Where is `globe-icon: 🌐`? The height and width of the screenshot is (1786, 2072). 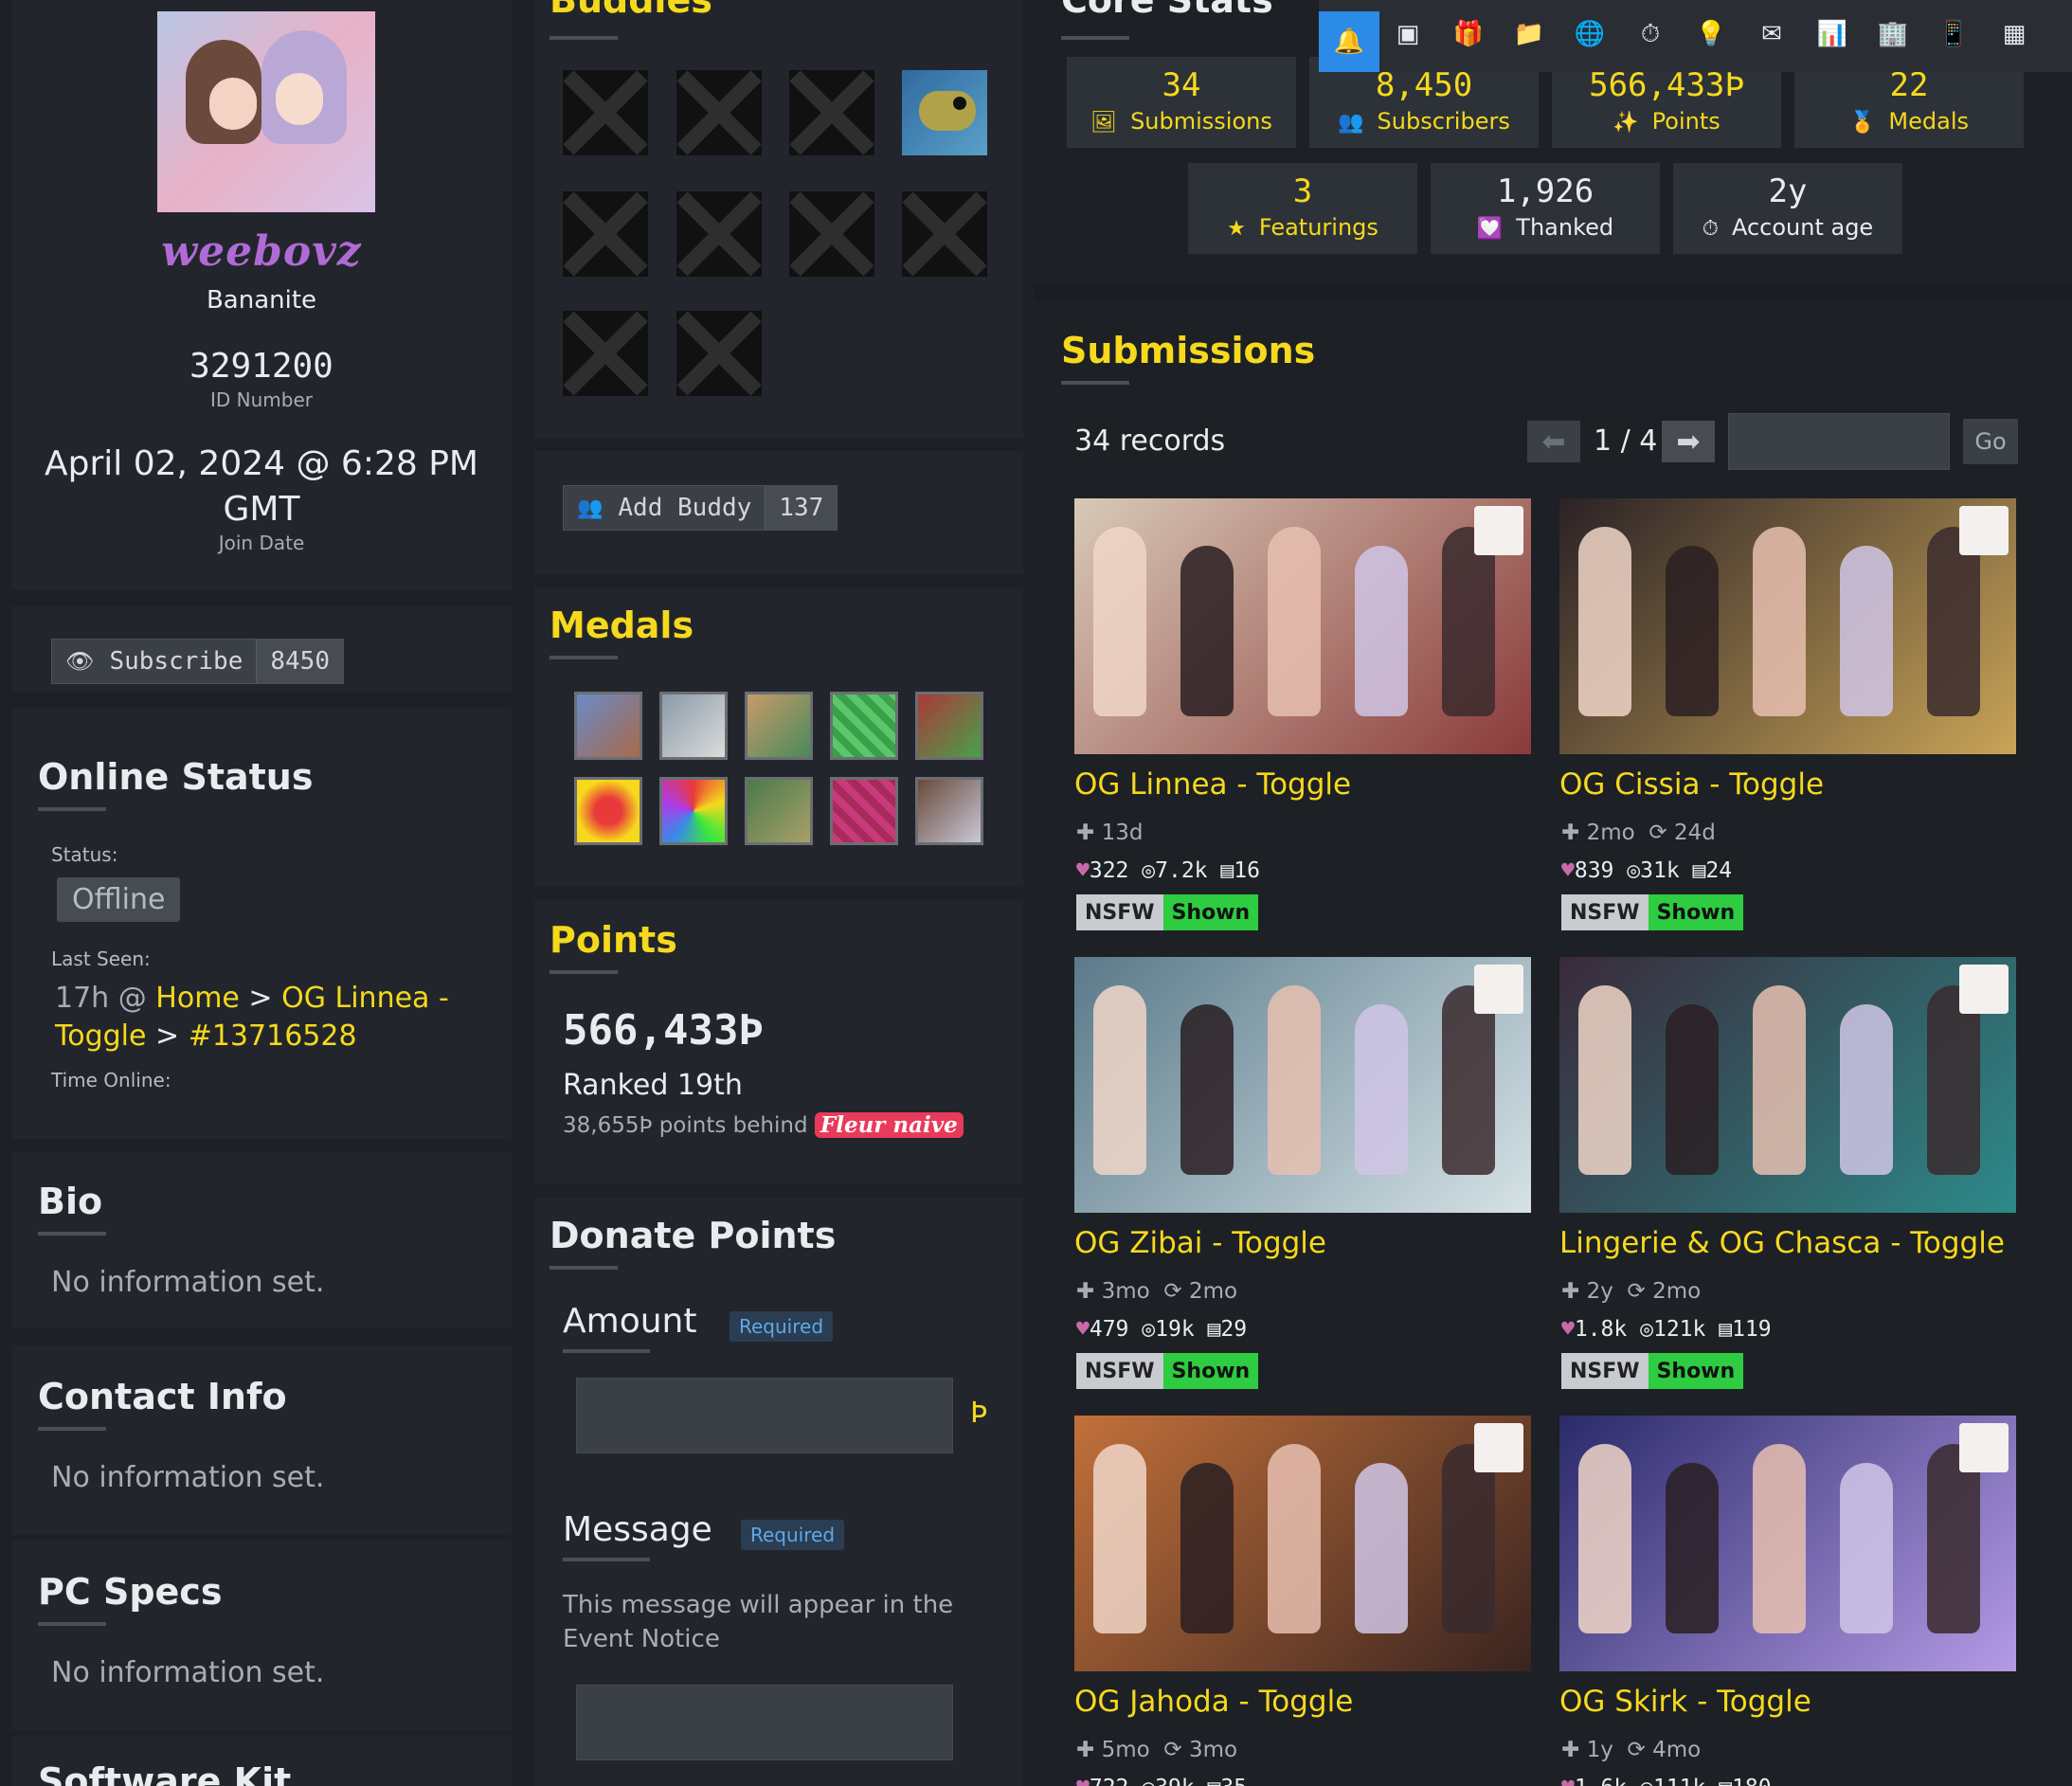 globe-icon: 🌐 is located at coordinates (1590, 34).